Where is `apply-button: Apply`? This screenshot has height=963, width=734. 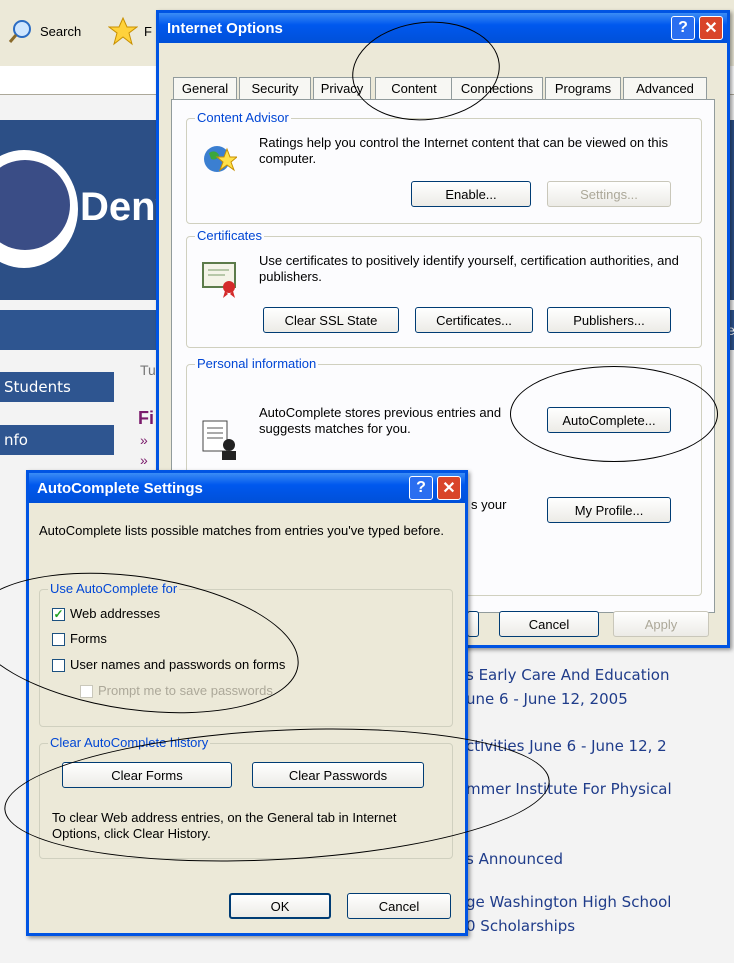 apply-button: Apply is located at coordinates (661, 624).